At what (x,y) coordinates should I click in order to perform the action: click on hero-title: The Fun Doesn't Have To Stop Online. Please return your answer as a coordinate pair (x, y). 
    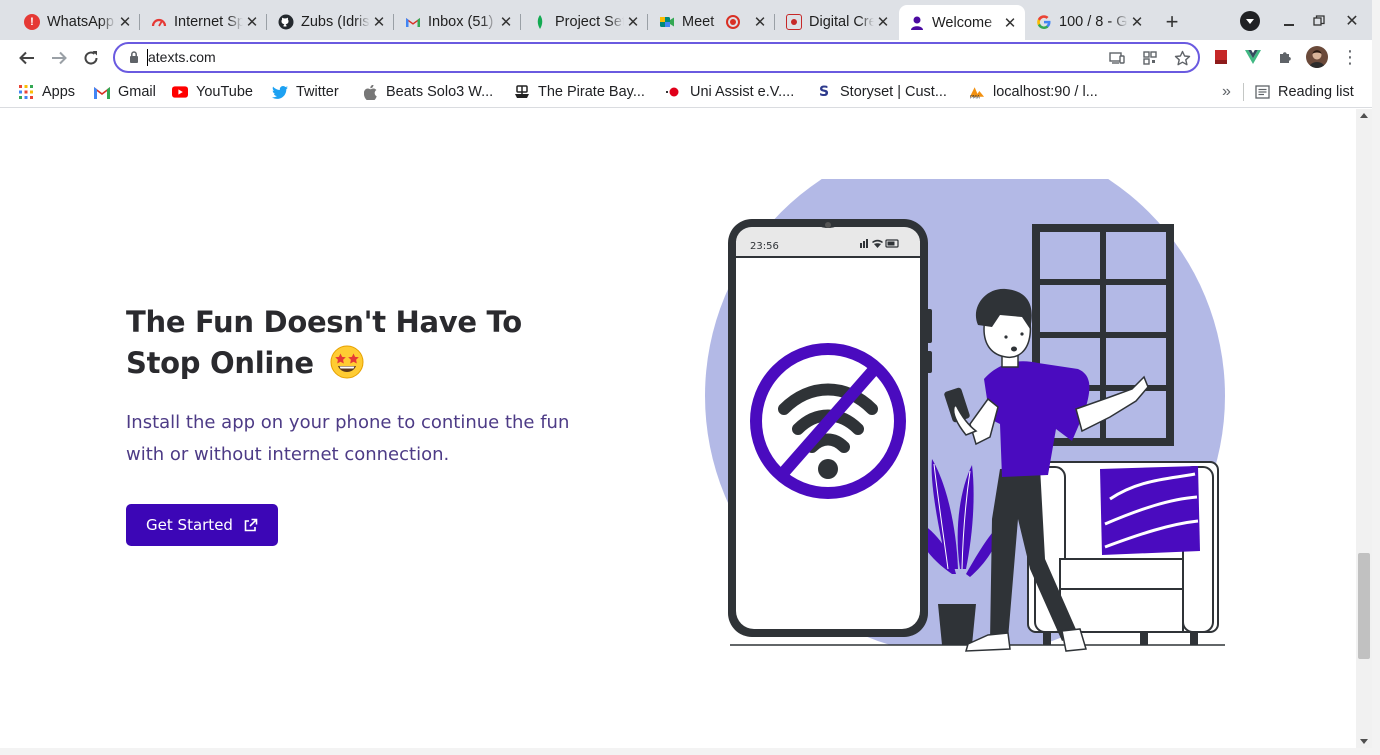
    Looking at the image, I should click on (346, 343).